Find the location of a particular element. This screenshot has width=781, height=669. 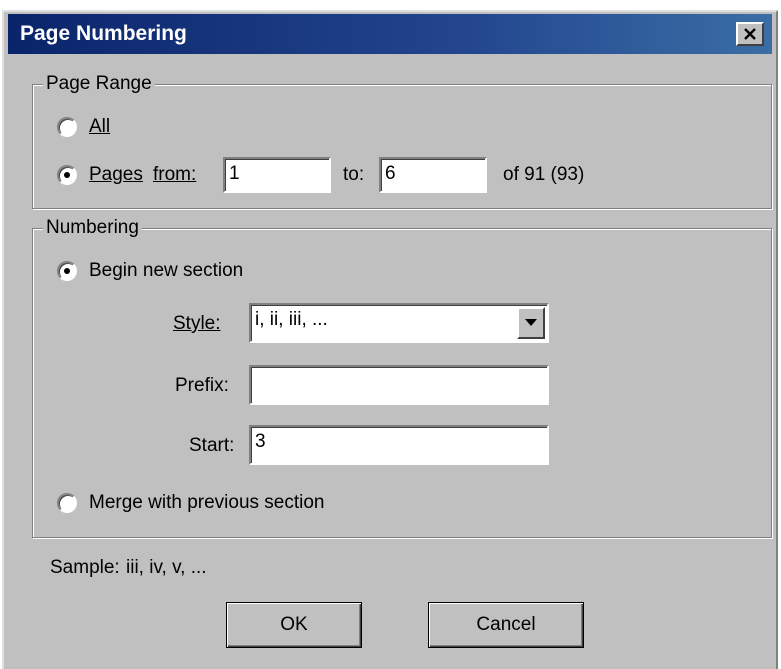

close-icon is located at coordinates (750, 34).